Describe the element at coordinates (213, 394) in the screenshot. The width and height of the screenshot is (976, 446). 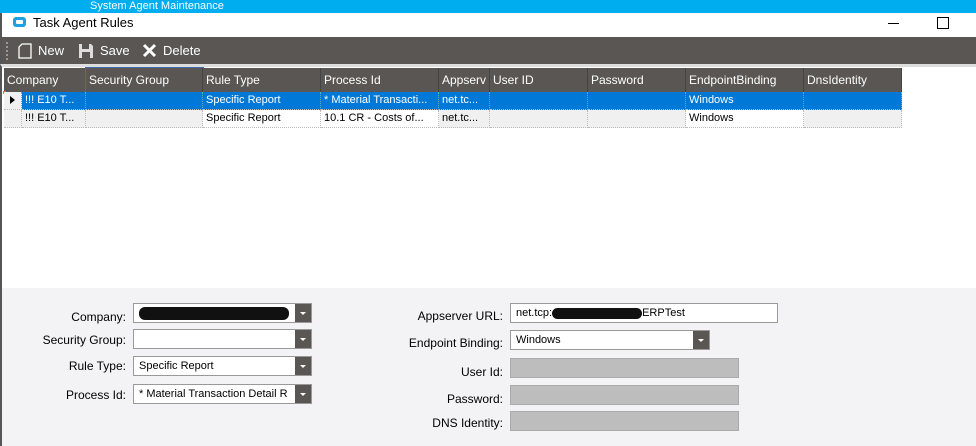
I see `process-id-value: * Material Transaction Detail R` at that location.